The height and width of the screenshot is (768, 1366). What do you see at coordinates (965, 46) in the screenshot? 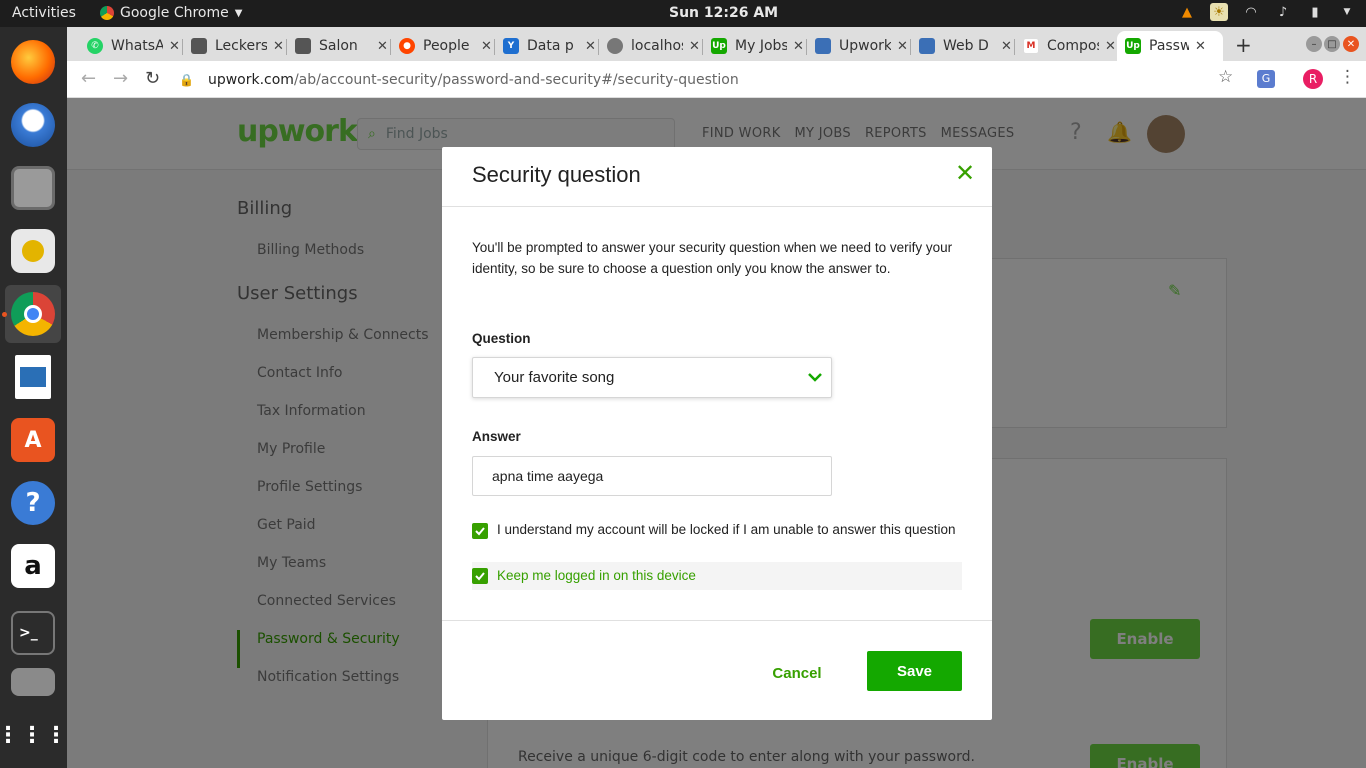
I see `tab-web-d: Web D ✕` at bounding box center [965, 46].